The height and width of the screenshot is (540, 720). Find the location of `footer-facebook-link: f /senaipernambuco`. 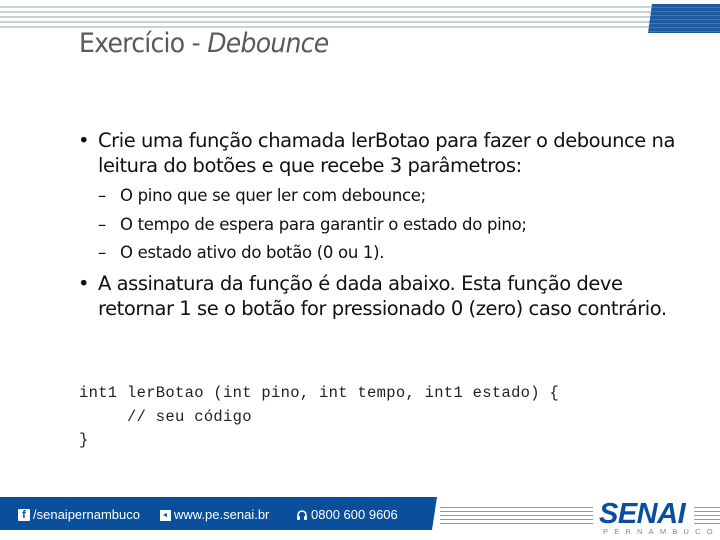

footer-facebook-link: f /senaipernambuco is located at coordinates (79, 515).